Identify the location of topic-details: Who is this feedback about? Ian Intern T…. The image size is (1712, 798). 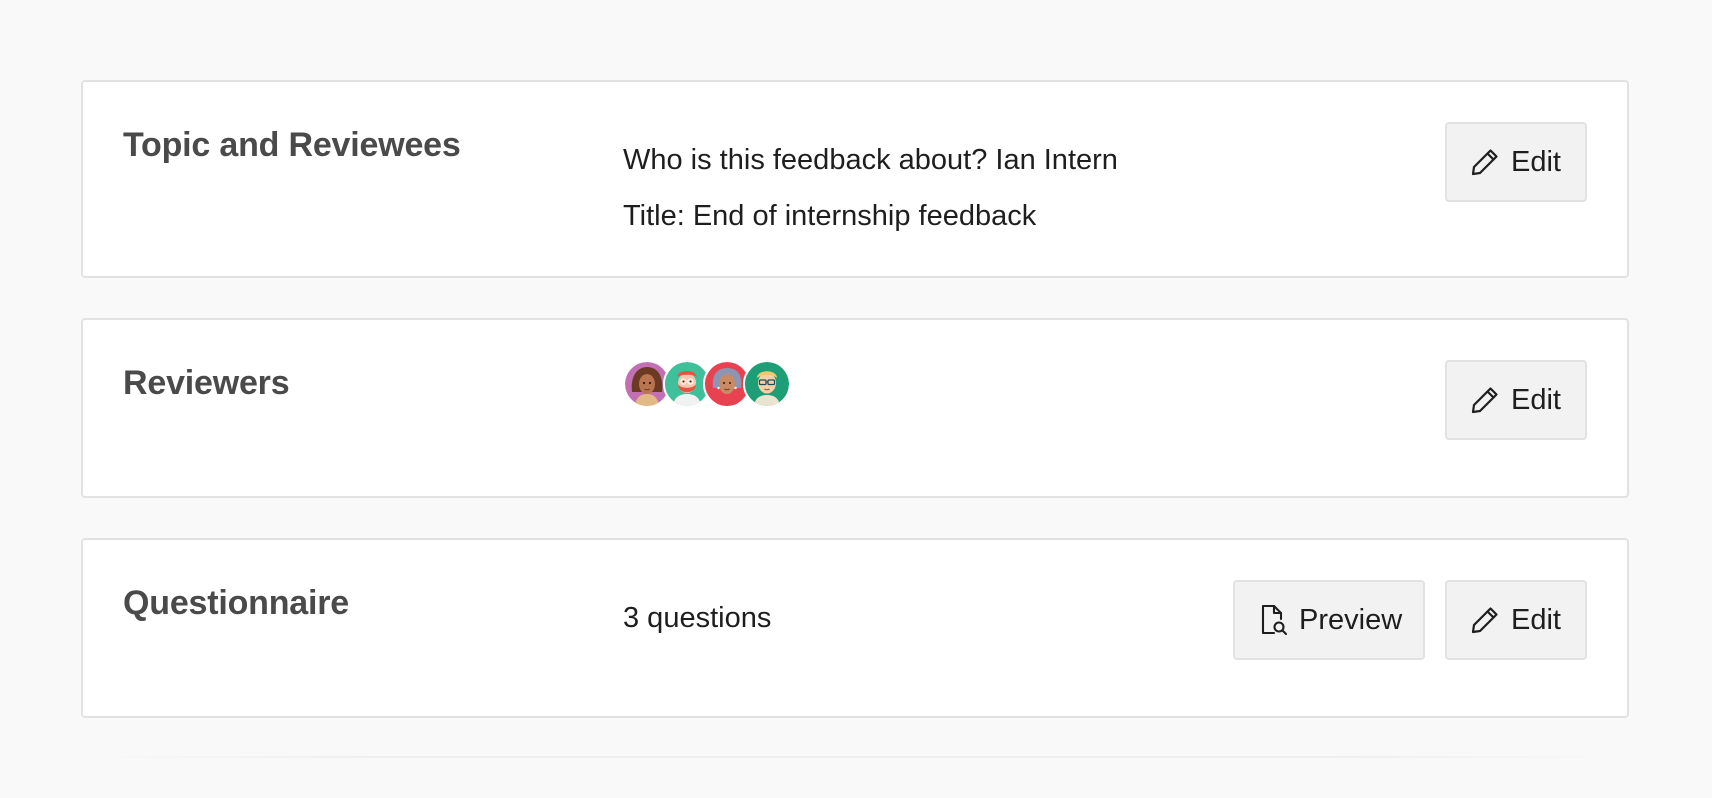
(870, 188).